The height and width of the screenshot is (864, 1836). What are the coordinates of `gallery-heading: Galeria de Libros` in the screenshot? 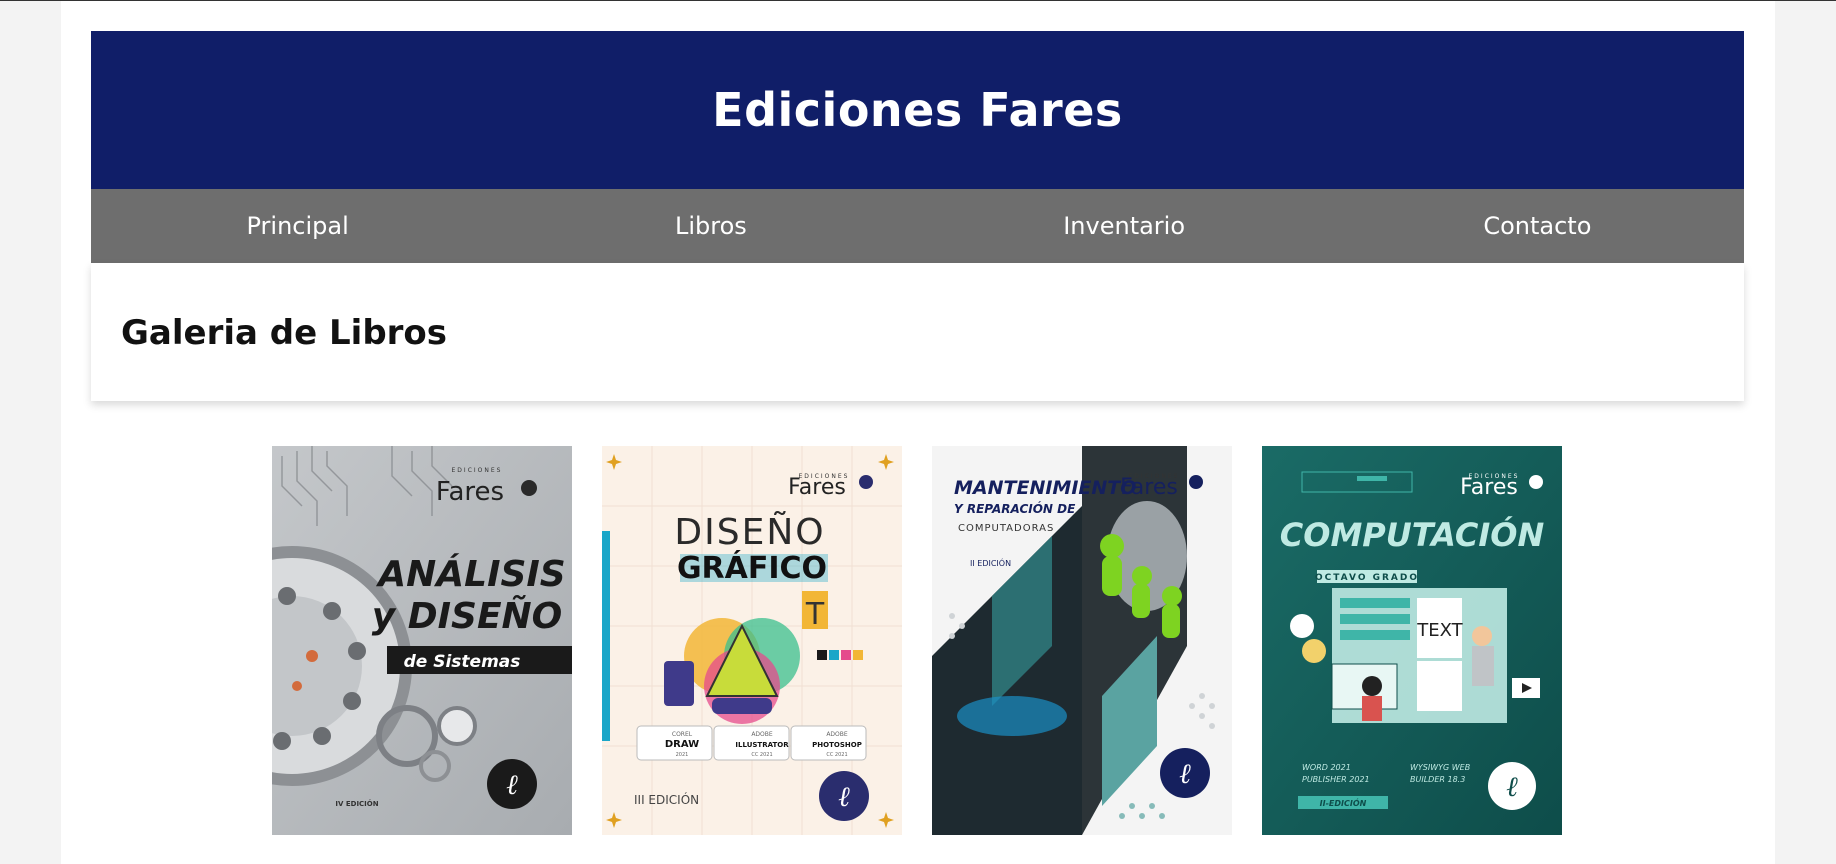 It's located at (284, 333).